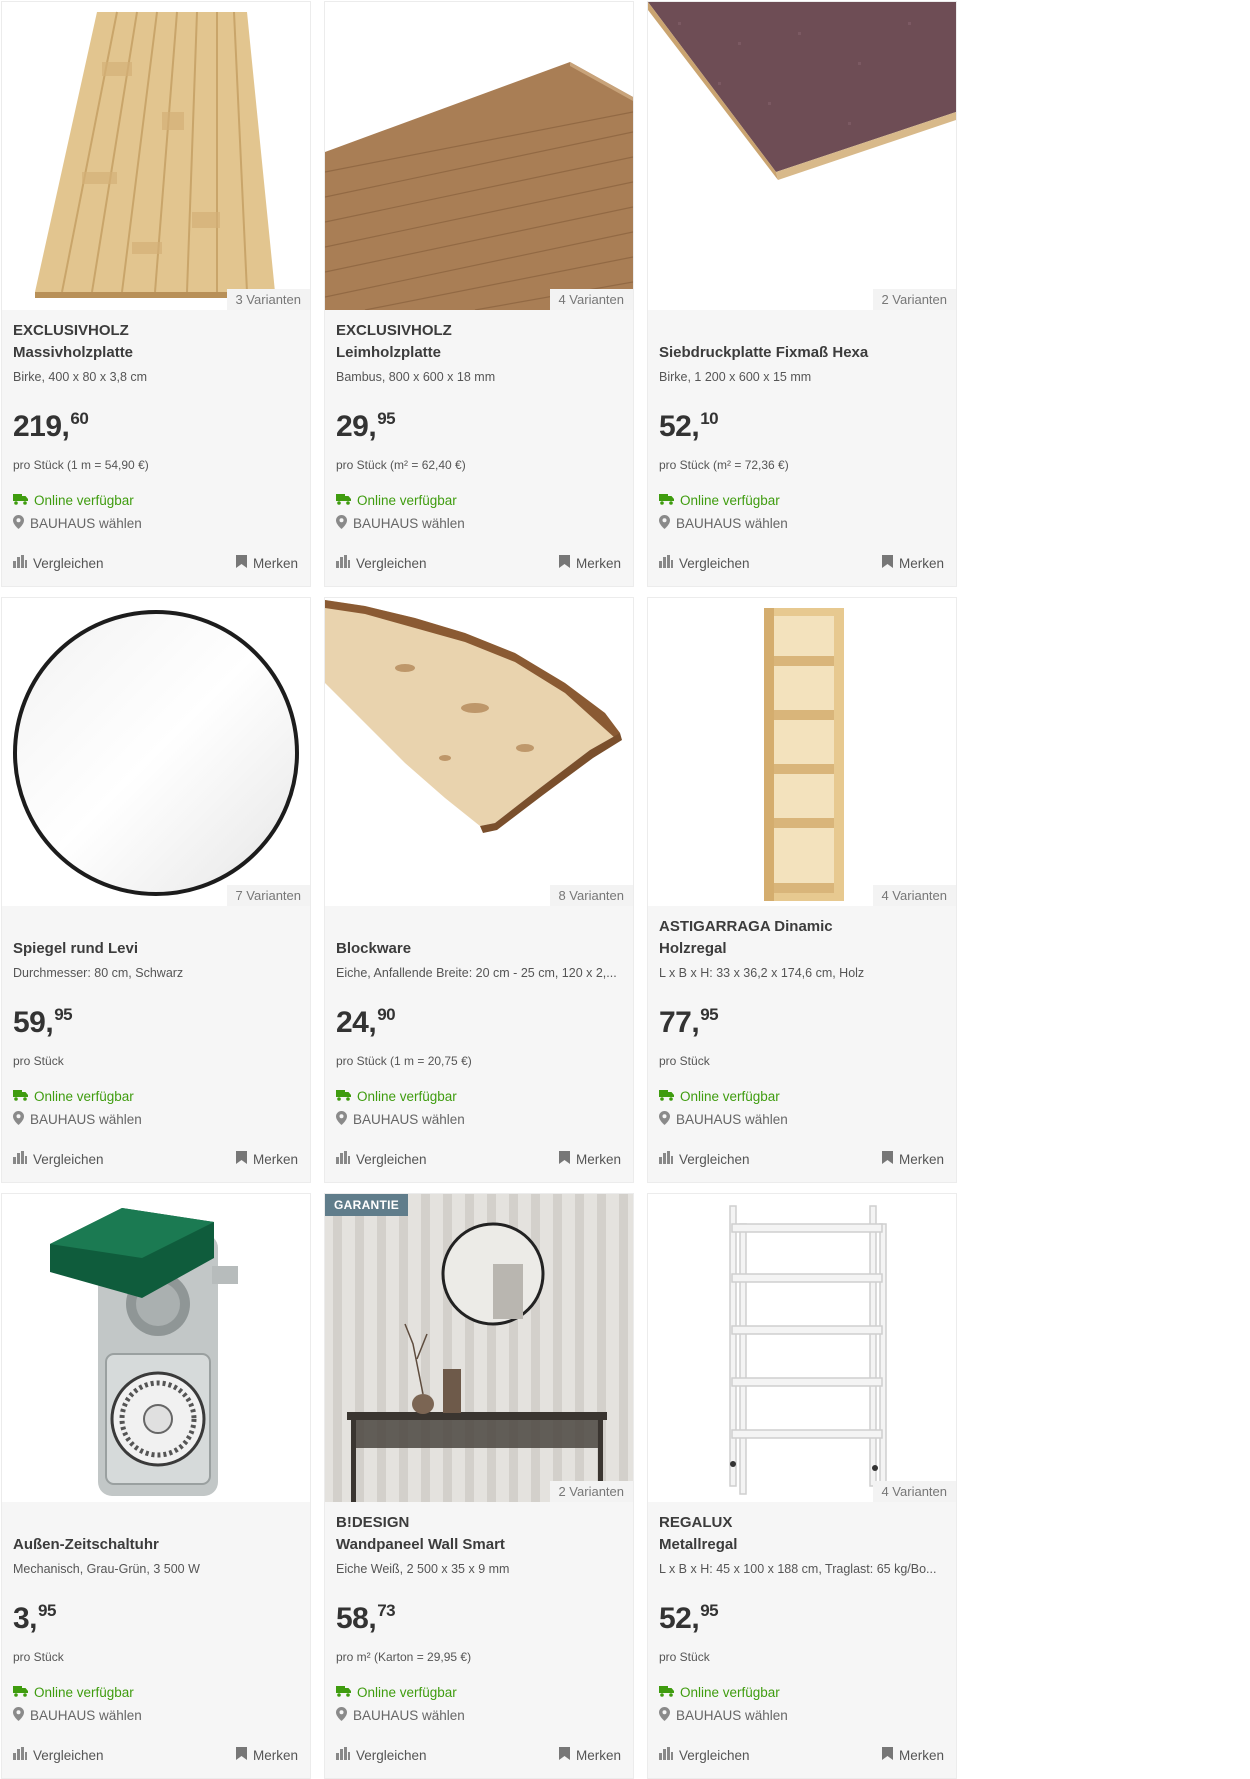 The width and height of the screenshot is (1250, 1779). What do you see at coordinates (63, 1014) in the screenshot?
I see `price-cents: 95` at bounding box center [63, 1014].